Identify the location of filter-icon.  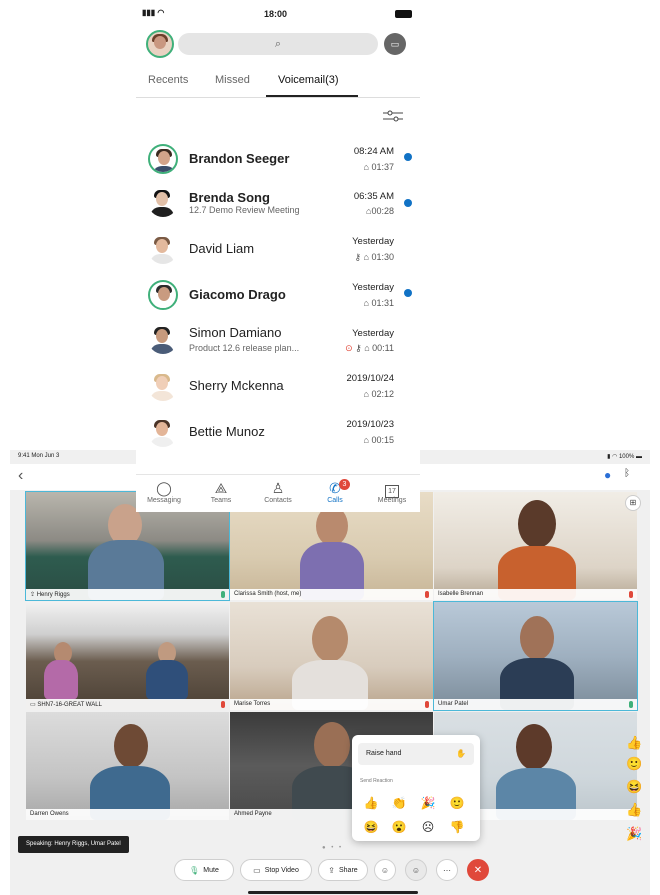
(393, 116).